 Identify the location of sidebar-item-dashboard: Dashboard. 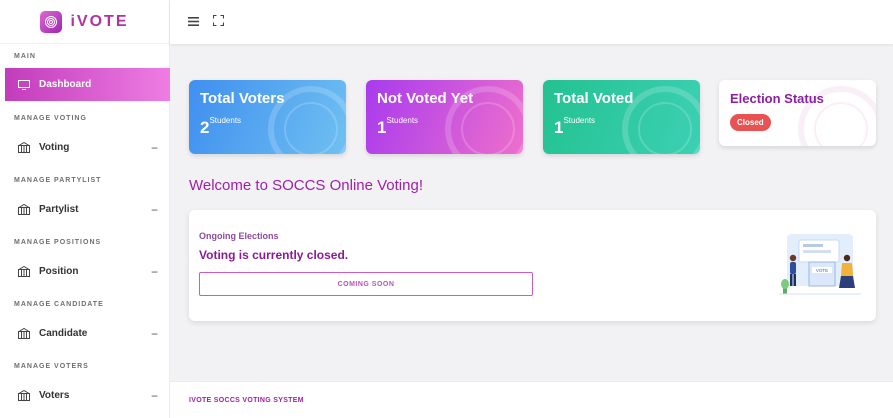
(87, 84).